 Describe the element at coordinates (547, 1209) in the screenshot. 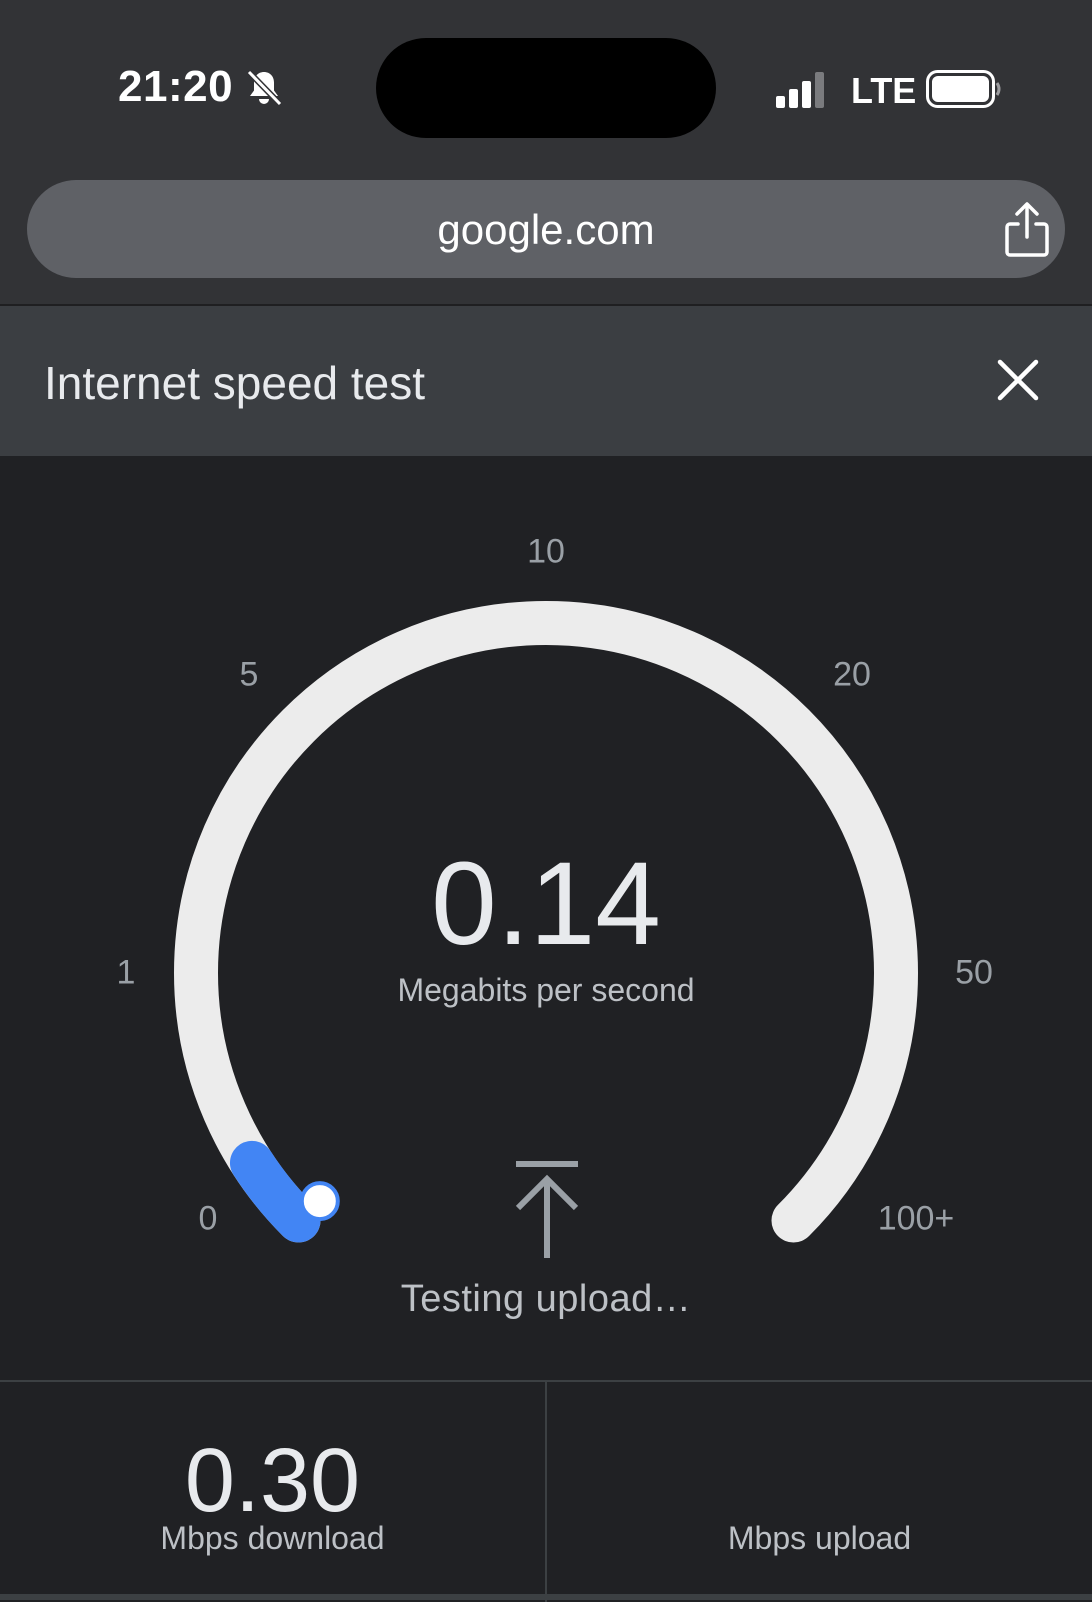

I see `upload-arrow-icon` at that location.